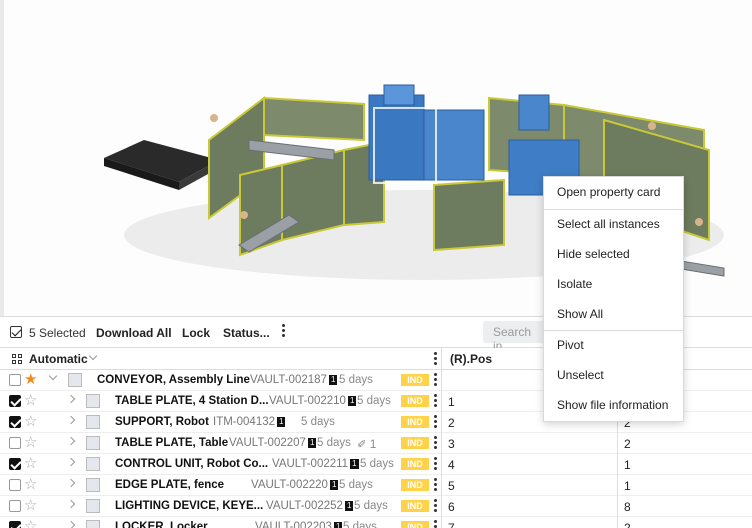 Image resolution: width=752 pixels, height=528 pixels. I want to click on table-row: ☆ LOCKER, Locker VAULT-002203 1 5 days IND 7 2, so click(376, 522).